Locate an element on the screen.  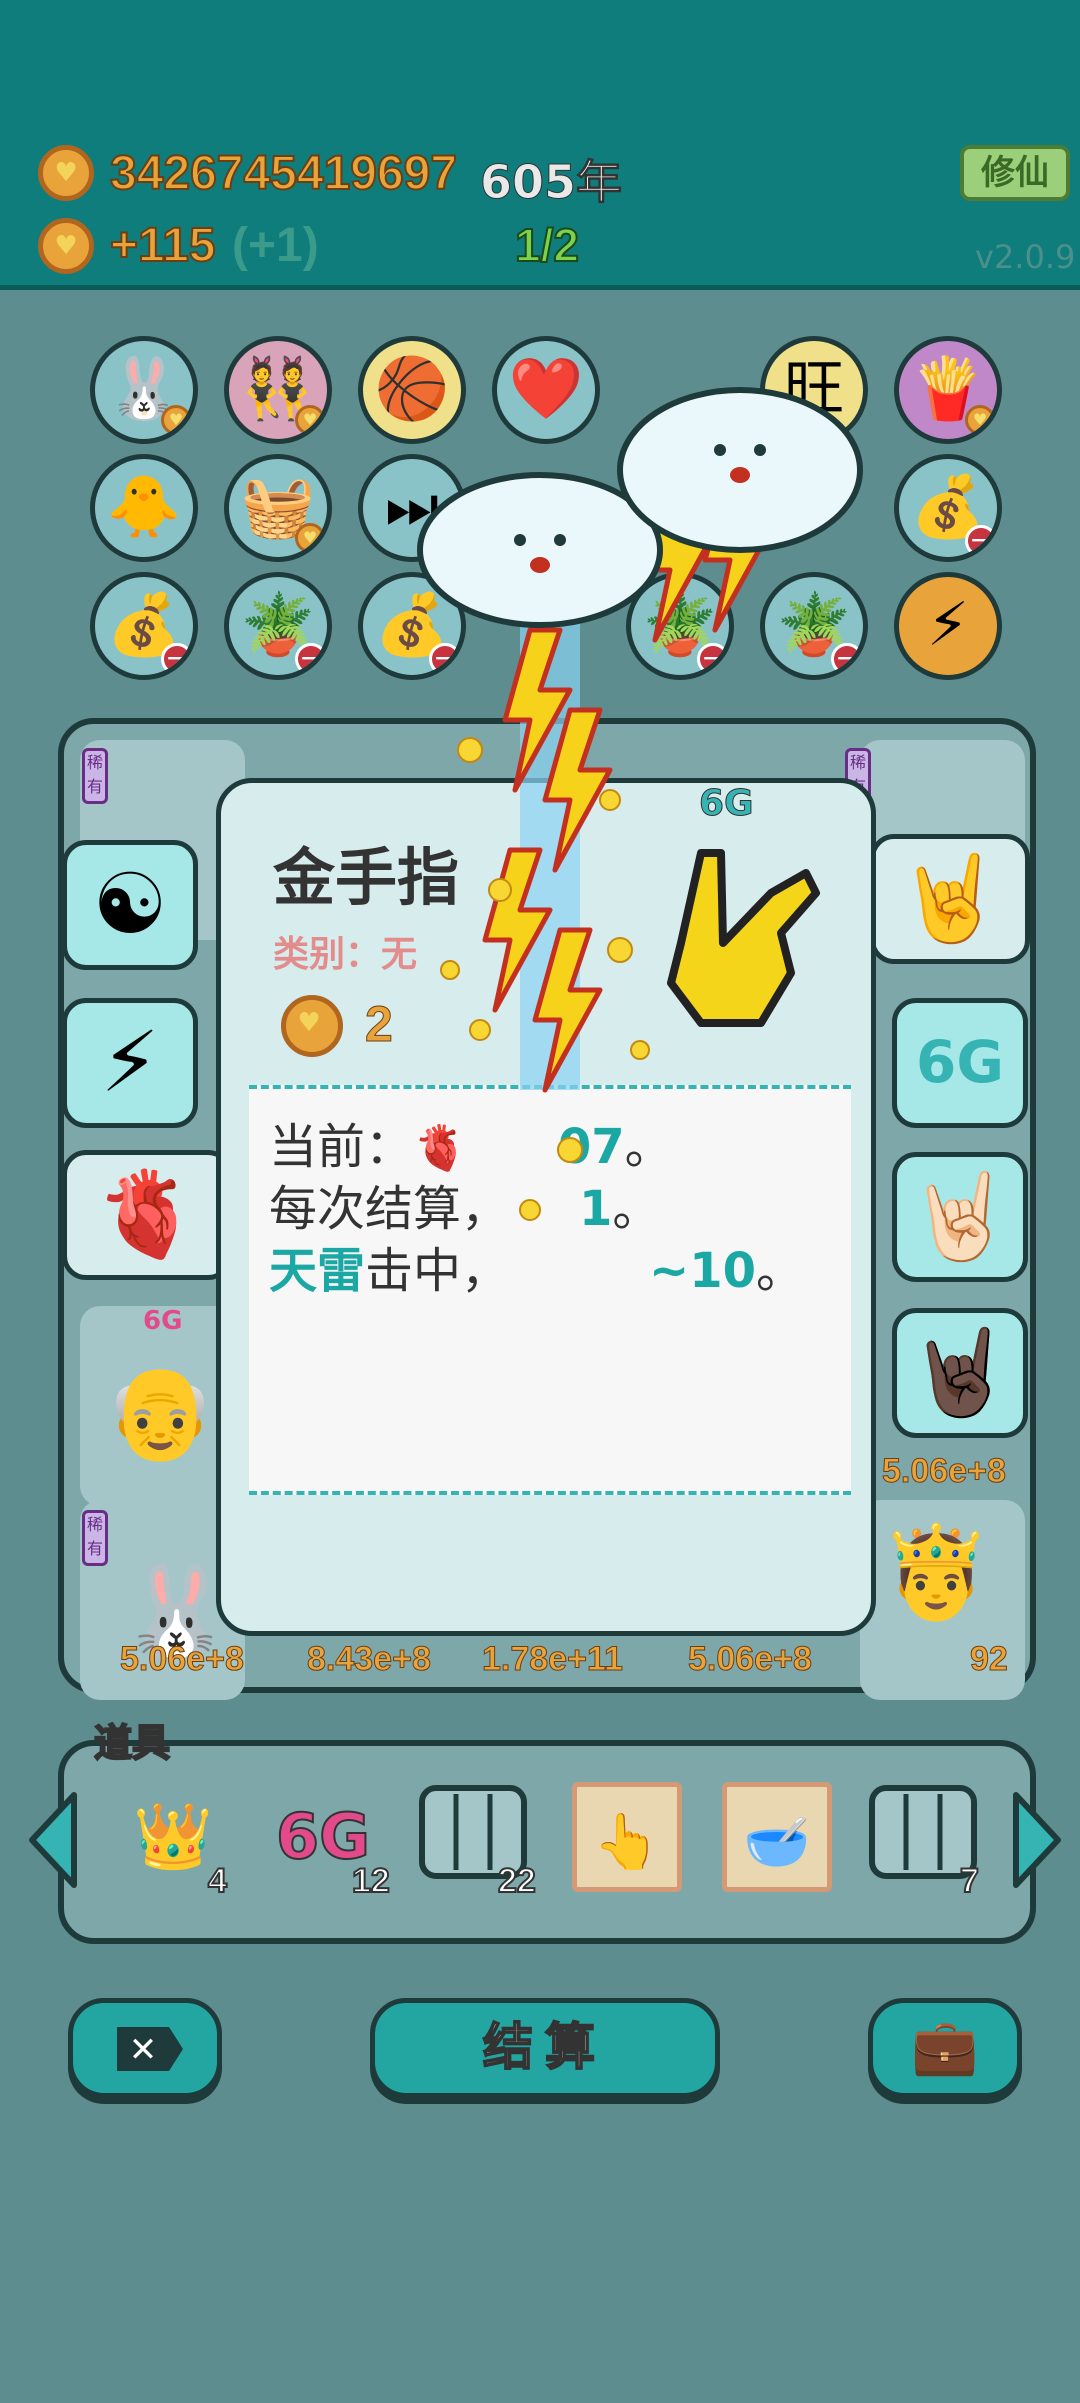
card-value: 92 is located at coordinates (989, 1659).